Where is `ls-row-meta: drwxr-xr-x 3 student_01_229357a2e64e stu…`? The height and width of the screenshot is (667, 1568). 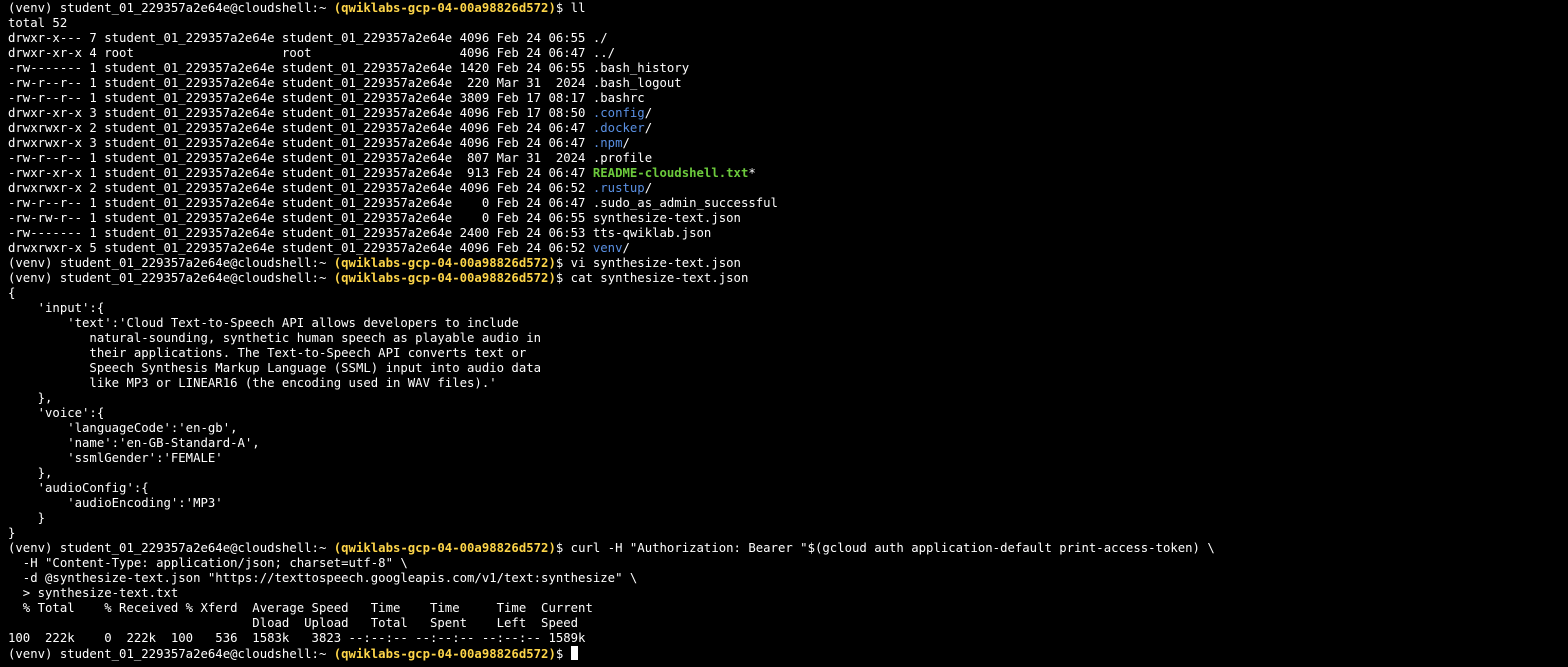
ls-row-meta: drwxr-xr-x 3 student_01_229357a2e64e stu… is located at coordinates (300, 113).